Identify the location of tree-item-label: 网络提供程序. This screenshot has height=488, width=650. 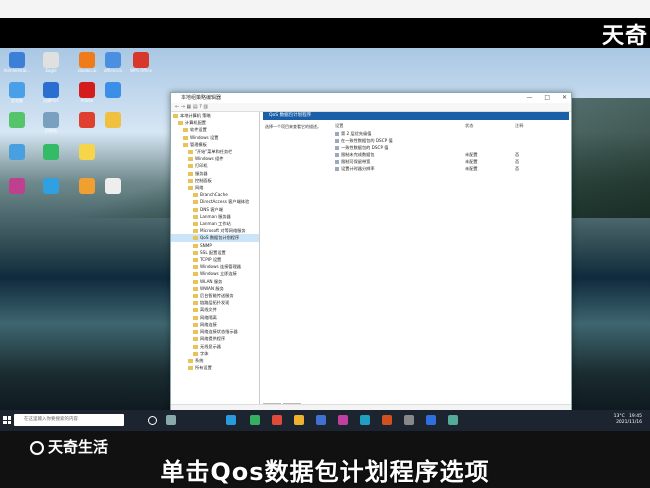
(213, 339).